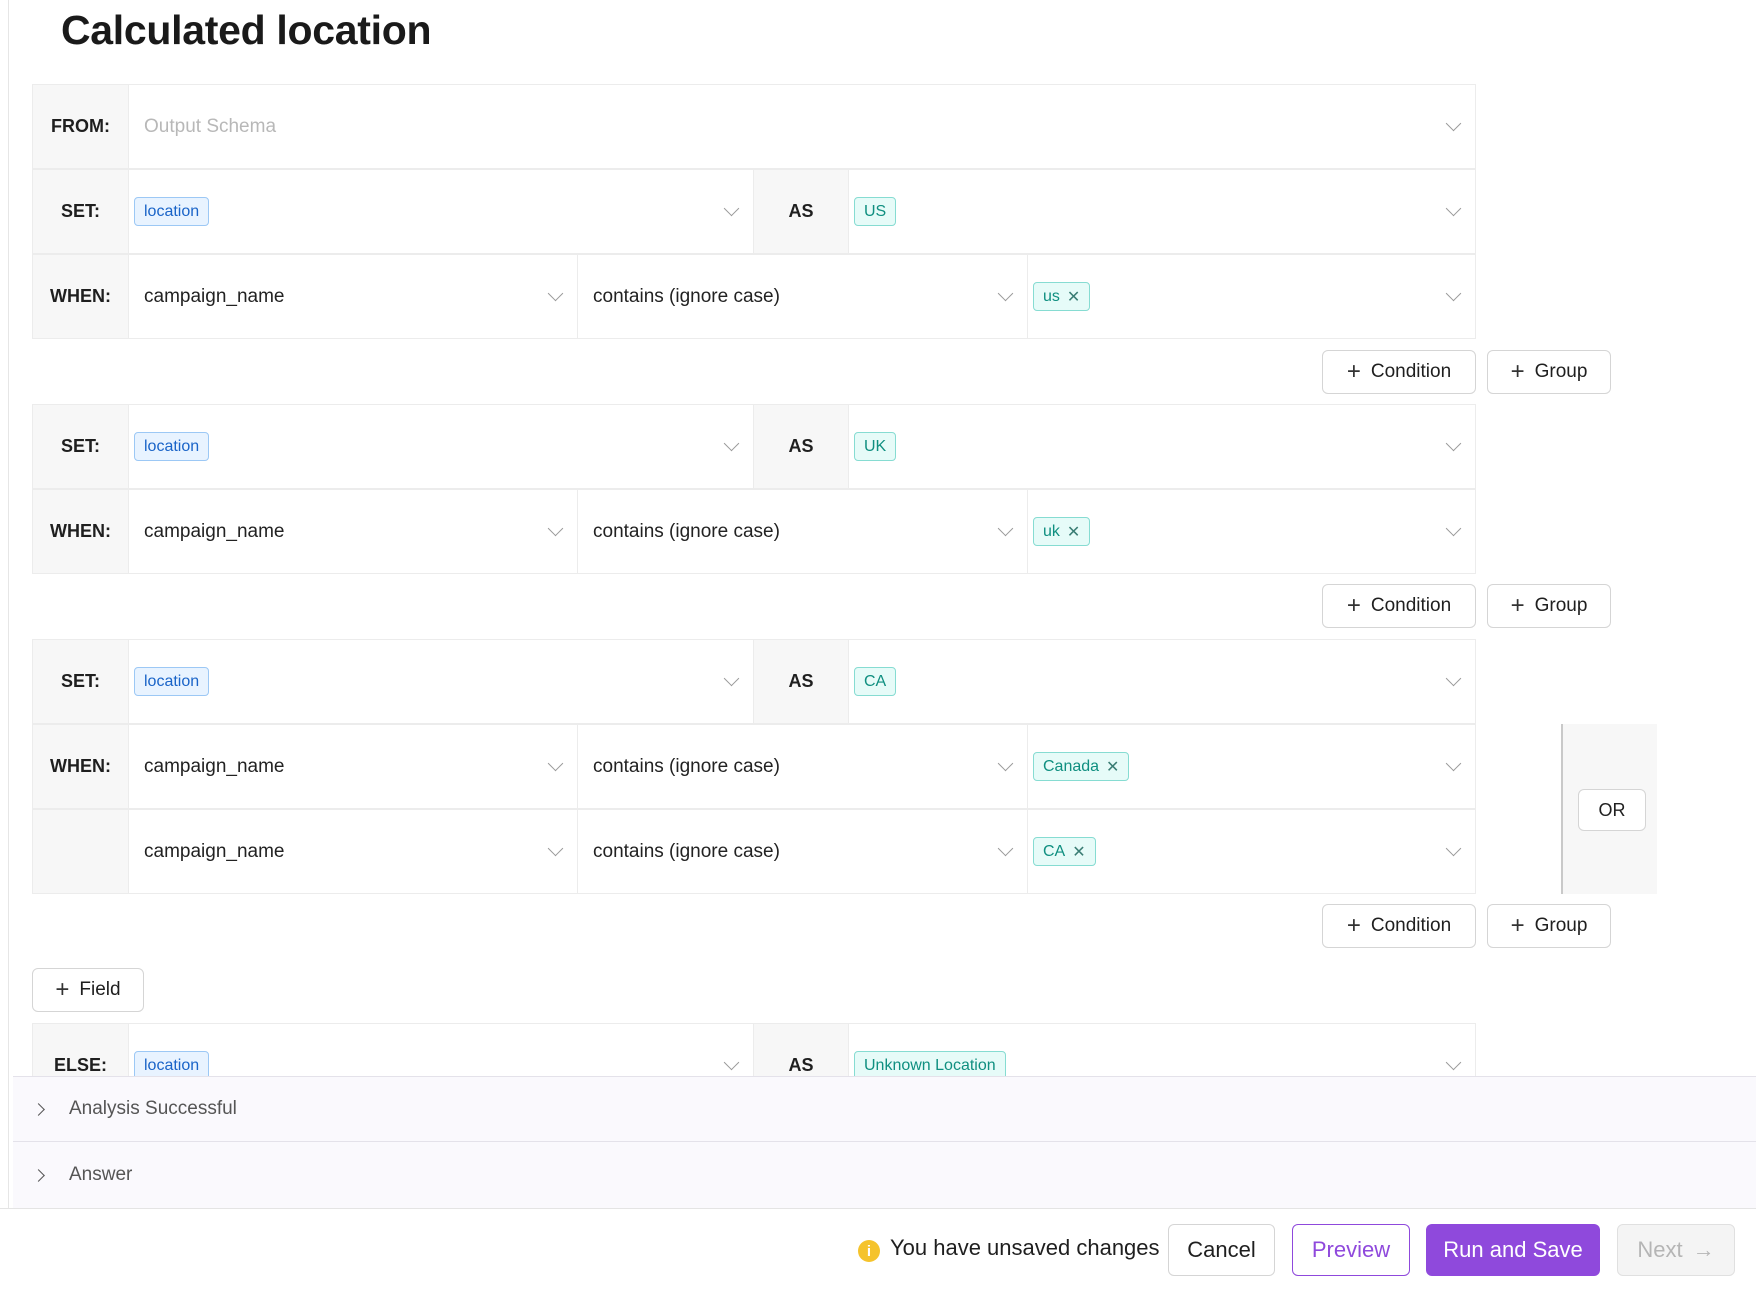 This screenshot has width=1756, height=1290. Describe the element at coordinates (38, 1175) in the screenshot. I see `chevron-right-icon` at that location.